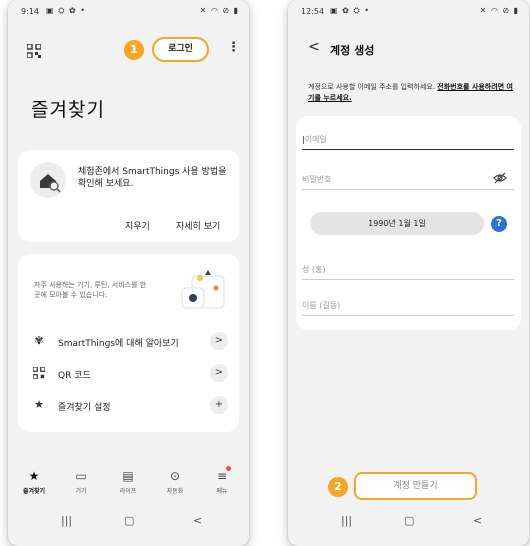 This screenshot has height=546, width=530. I want to click on create-account-button: 계정 만들기, so click(415, 486).